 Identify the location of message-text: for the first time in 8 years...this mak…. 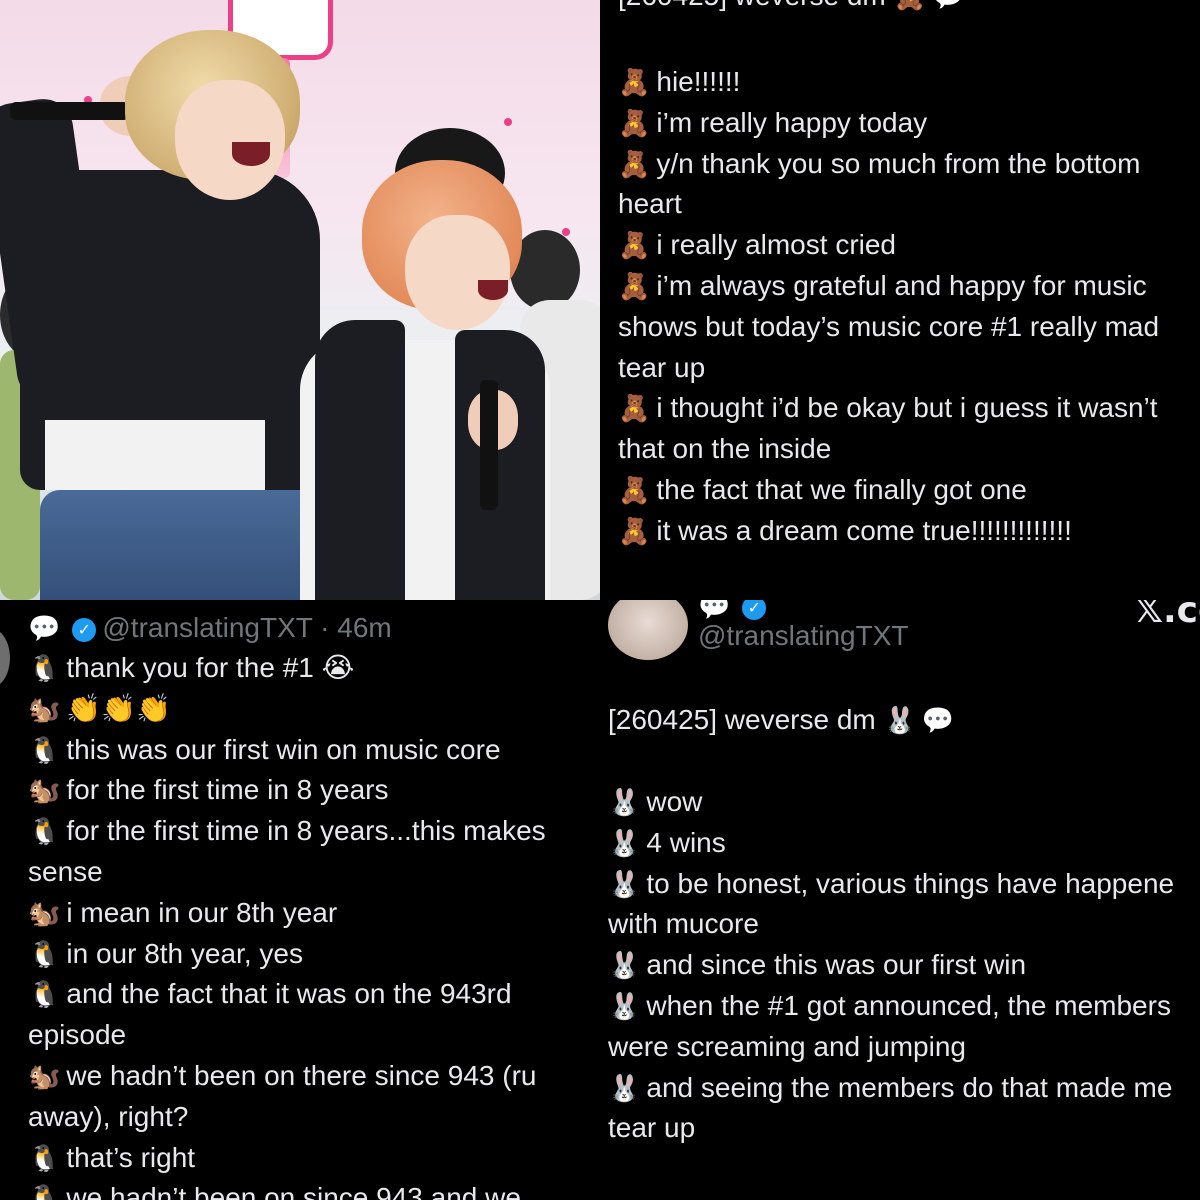
(306, 831).